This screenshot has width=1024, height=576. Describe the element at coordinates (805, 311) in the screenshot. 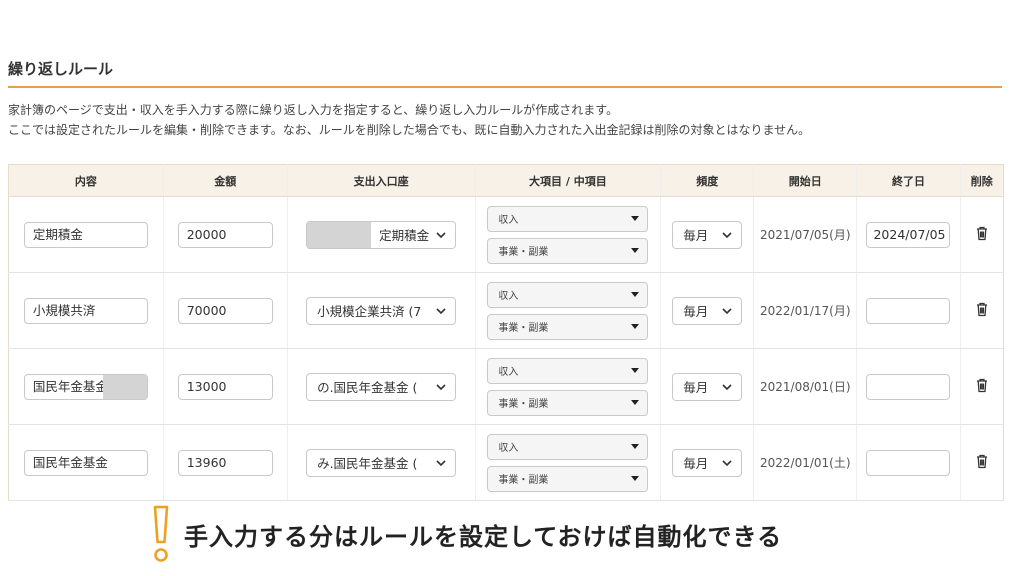

I see `start-date: 2022/01/17(月)` at that location.